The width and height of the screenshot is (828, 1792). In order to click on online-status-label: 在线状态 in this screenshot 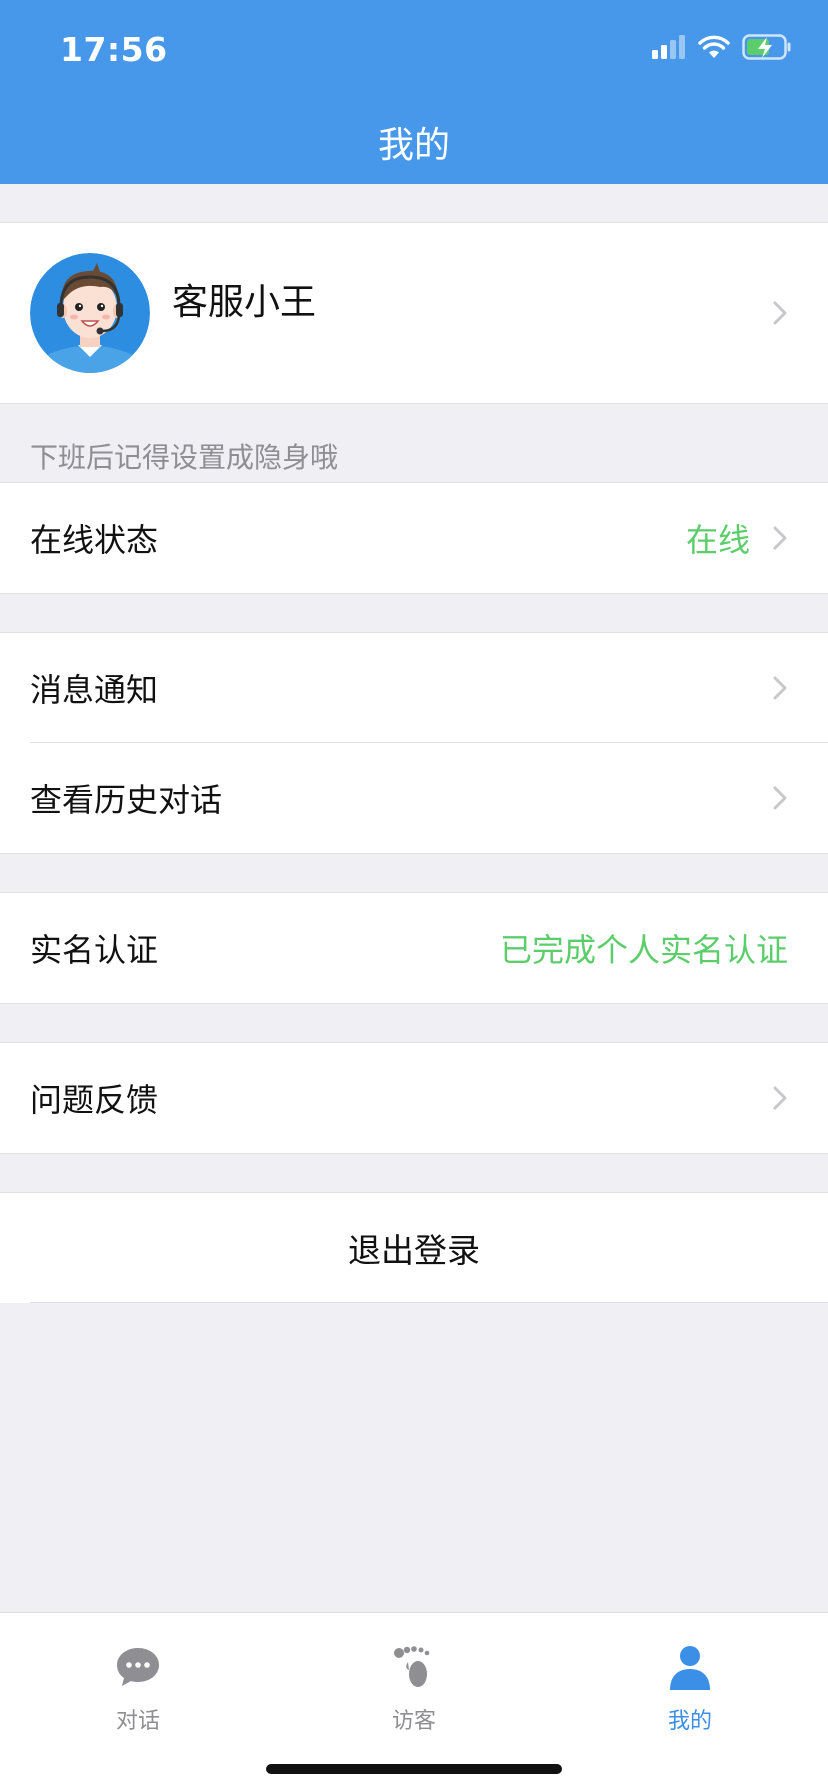, I will do `click(94, 540)`.